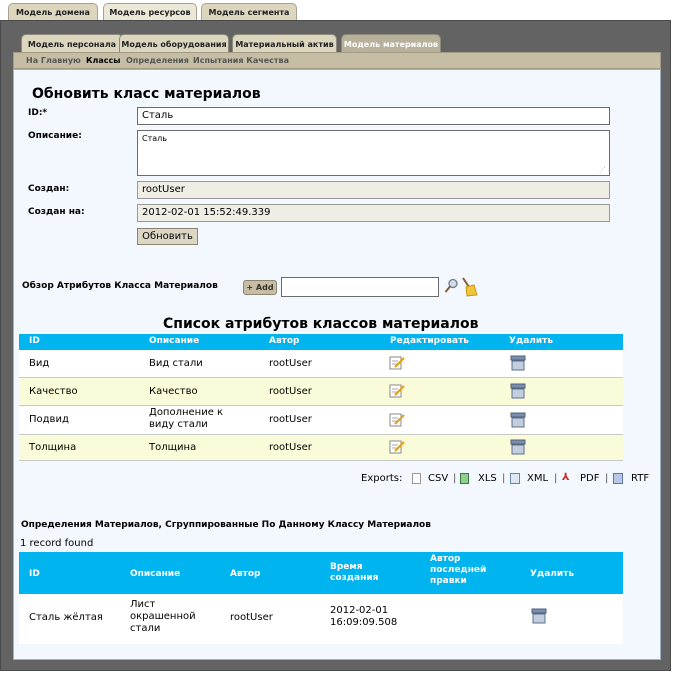 The image size is (673, 673). What do you see at coordinates (640, 478) in the screenshot?
I see `export-rtf-link: RTF` at bounding box center [640, 478].